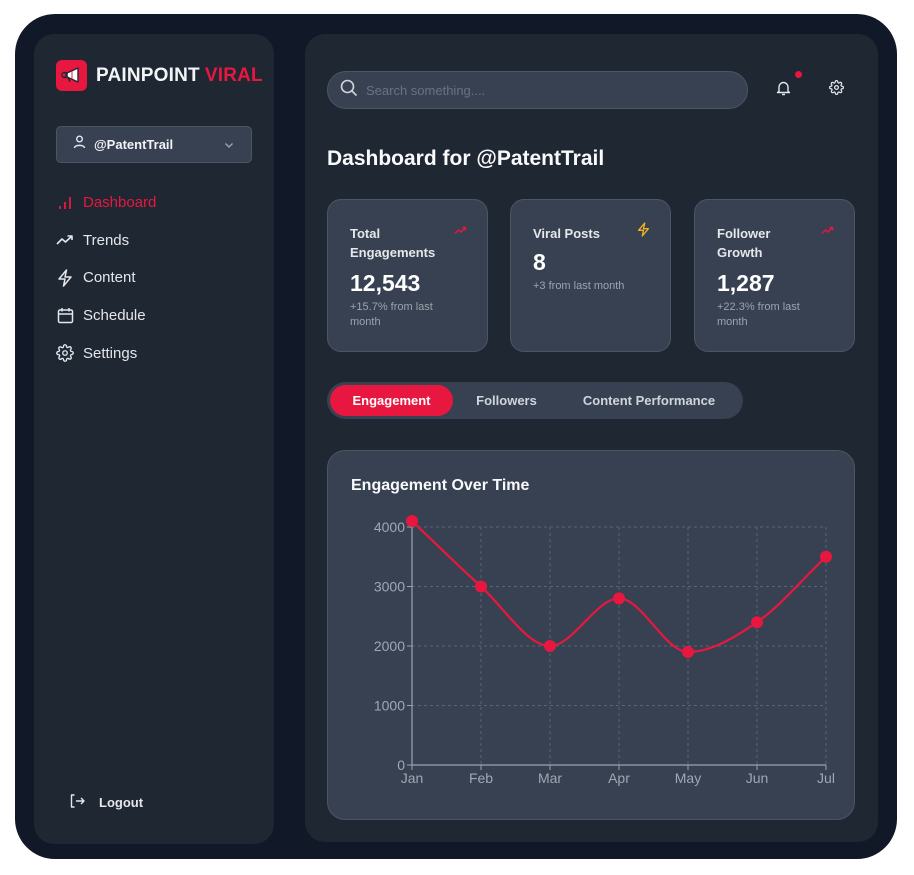 The height and width of the screenshot is (875, 914). Describe the element at coordinates (105, 241) in the screenshot. I see `sidebar-item-trends: Trends` at that location.